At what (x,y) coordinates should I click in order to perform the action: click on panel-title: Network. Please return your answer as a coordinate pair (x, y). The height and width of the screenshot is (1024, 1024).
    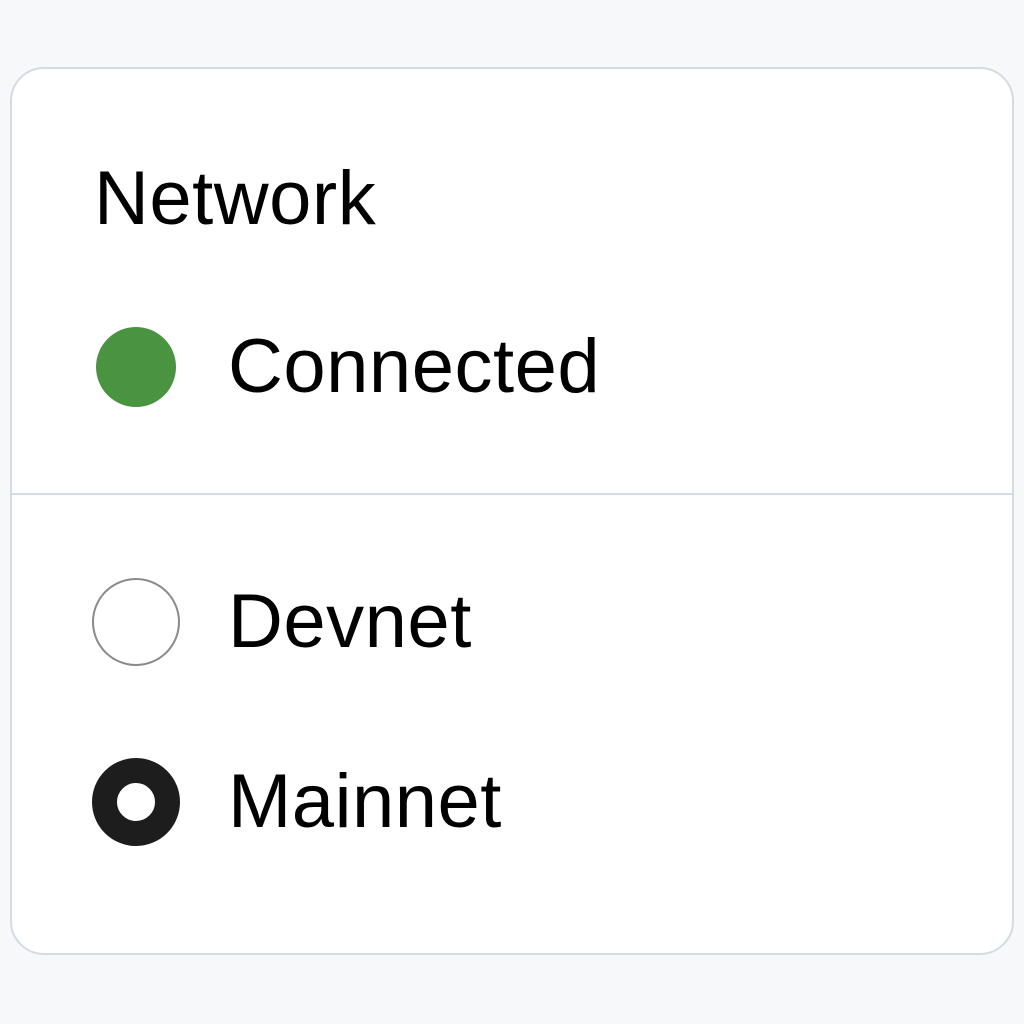
    Looking at the image, I should click on (235, 198).